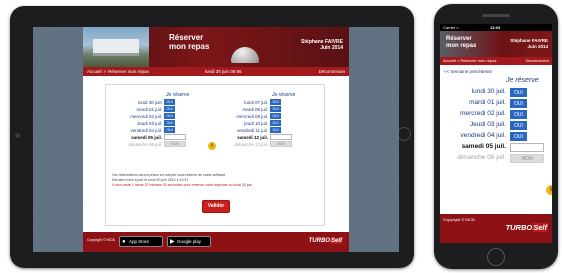 The image size is (562, 273). I want to click on day-label: samedi 12 juil., so click(252, 137).